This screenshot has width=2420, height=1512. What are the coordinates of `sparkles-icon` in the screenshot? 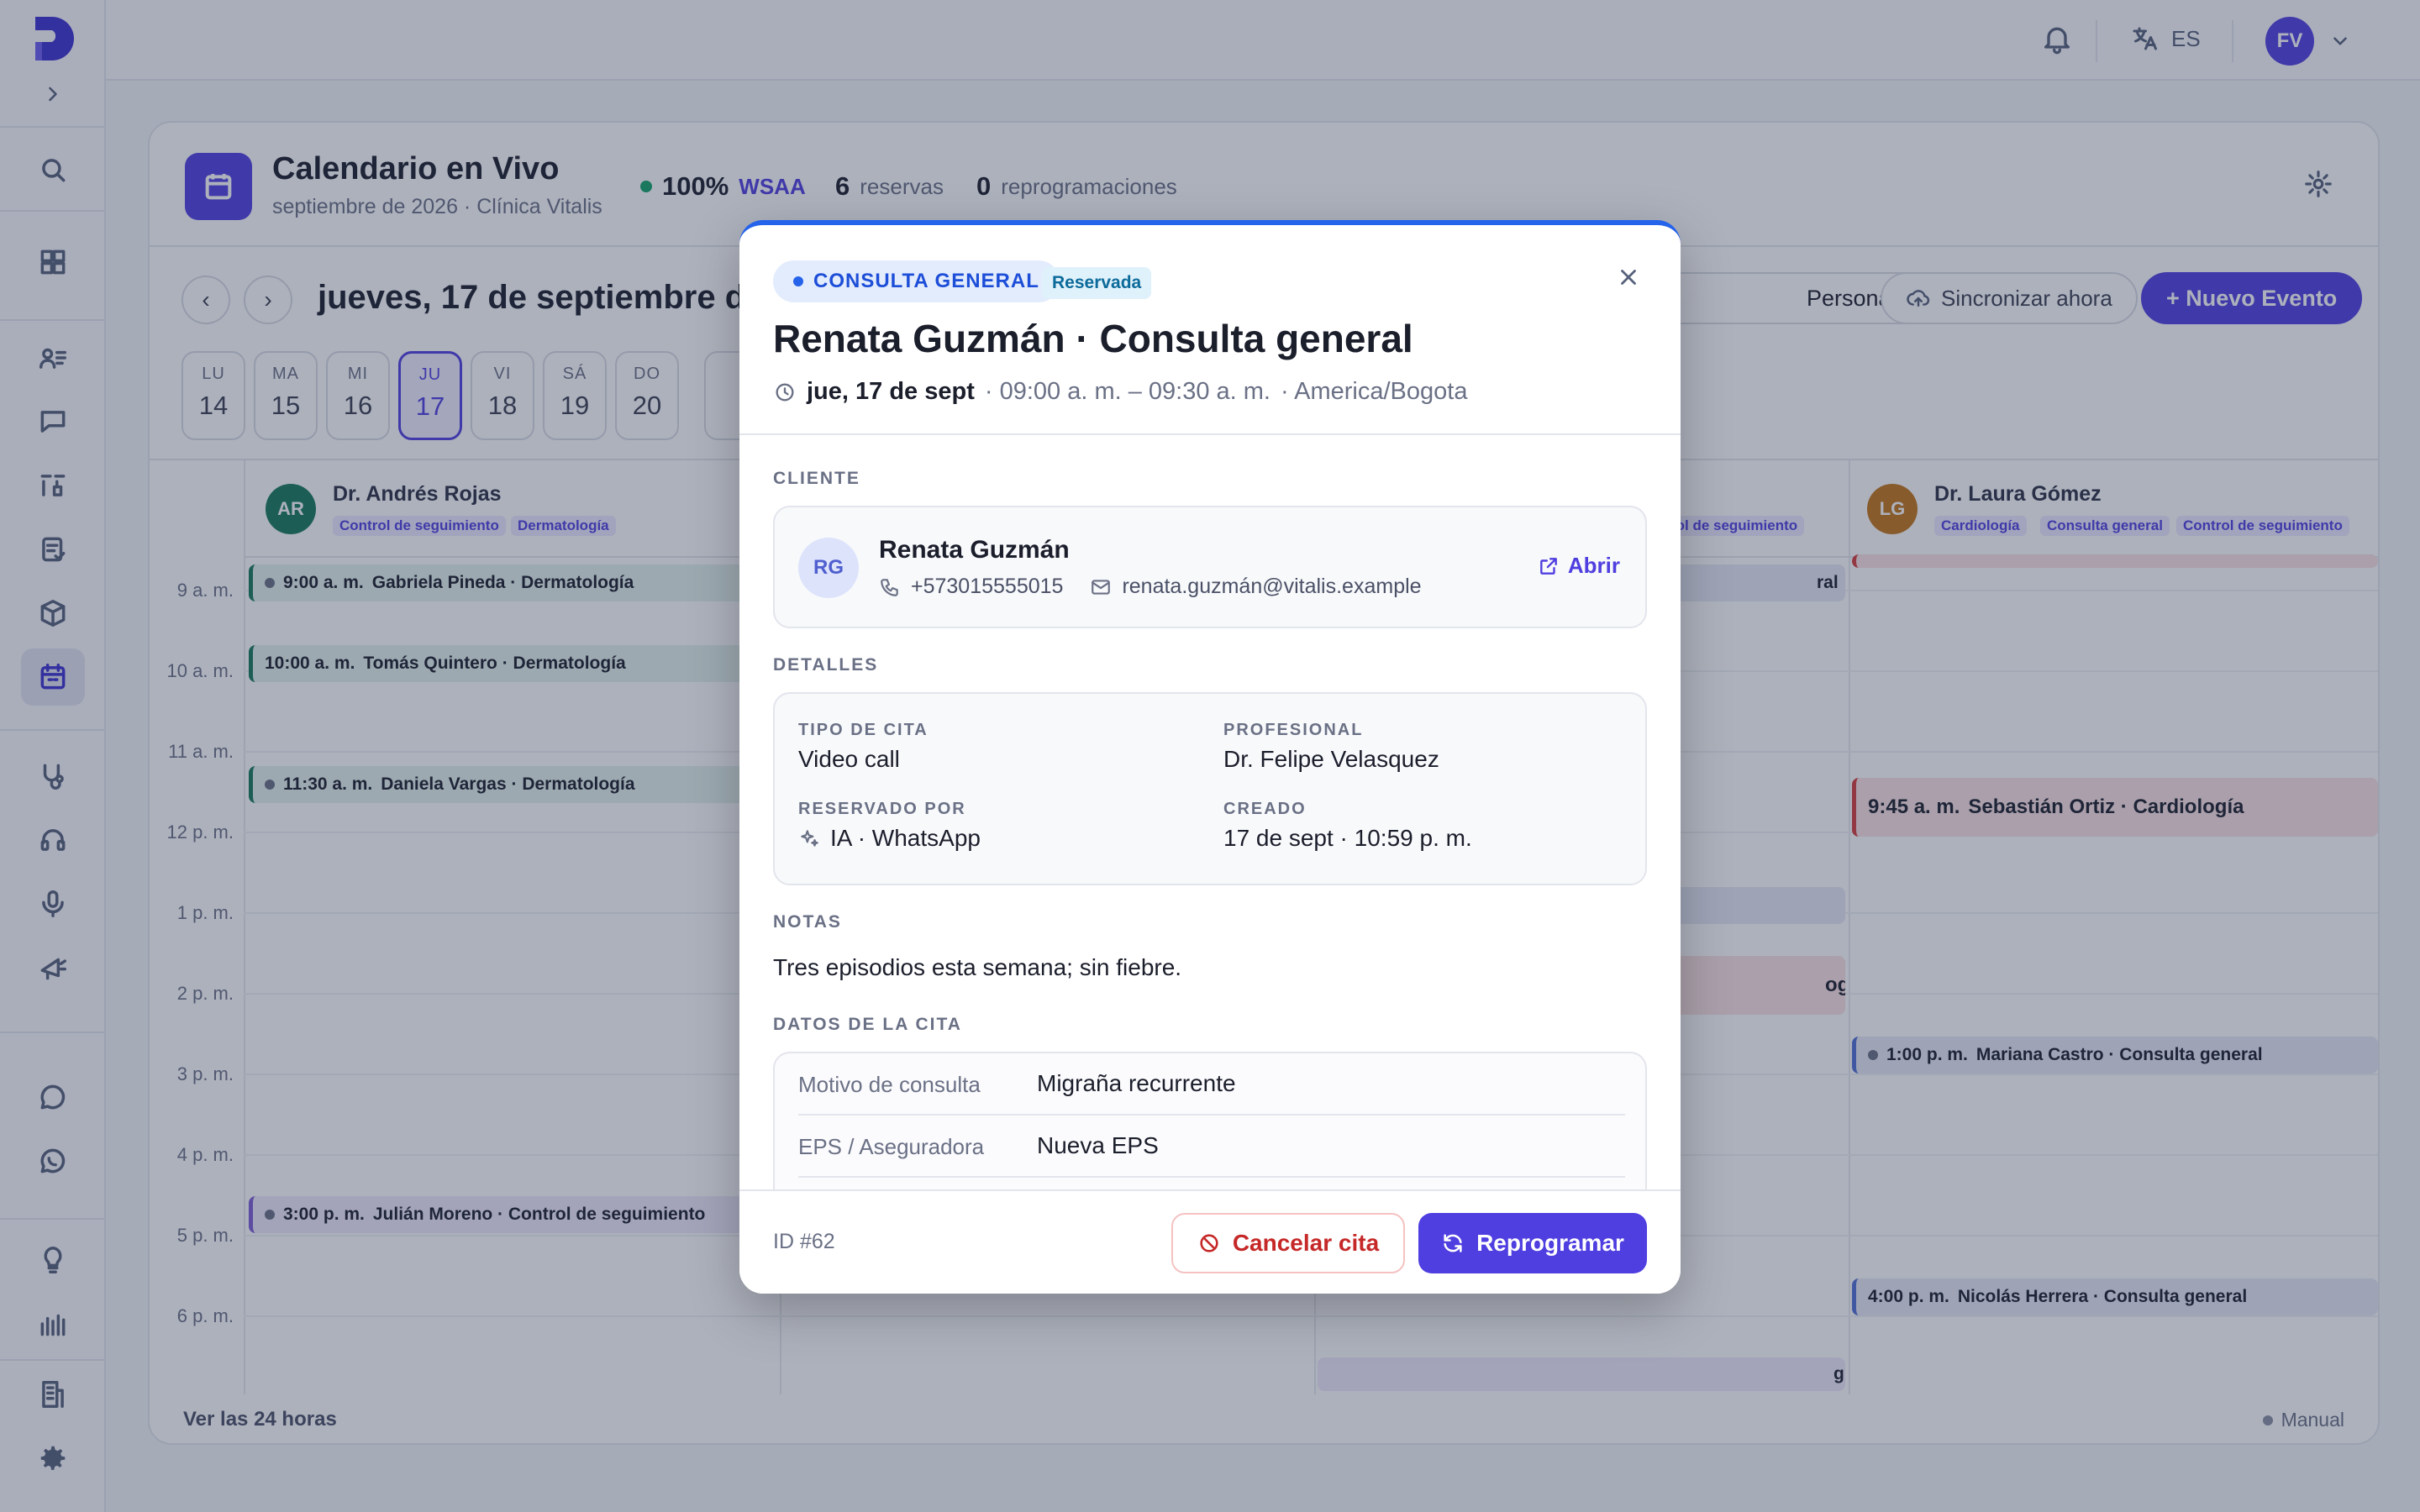 It's located at (810, 838).